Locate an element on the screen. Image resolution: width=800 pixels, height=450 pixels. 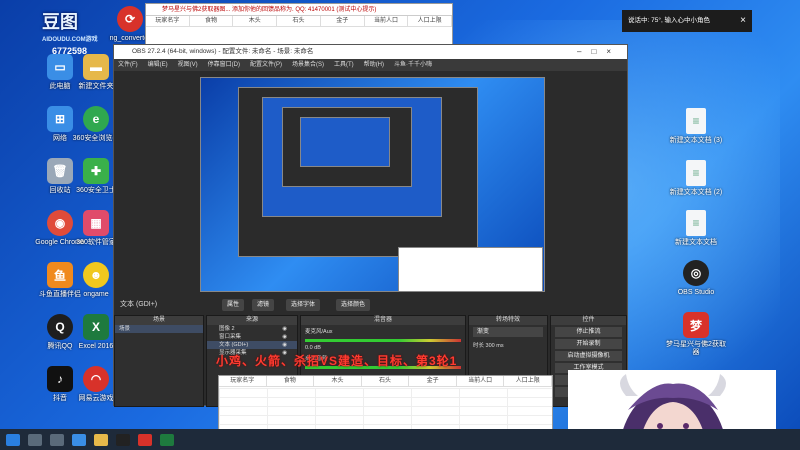
source-item: 文本 (GDI+) ◉ is located at coordinates (252, 345).